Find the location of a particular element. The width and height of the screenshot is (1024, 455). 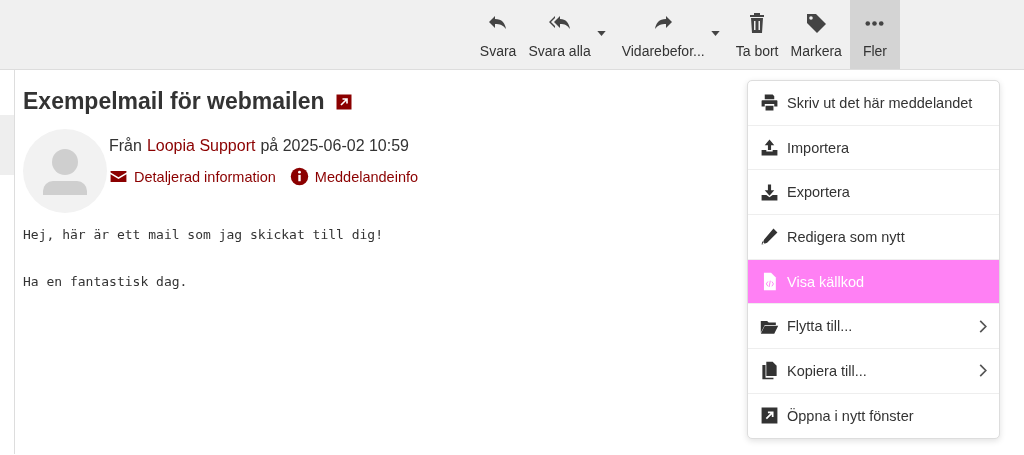

menu-item: Öppna i nytt fönster is located at coordinates (873, 415).